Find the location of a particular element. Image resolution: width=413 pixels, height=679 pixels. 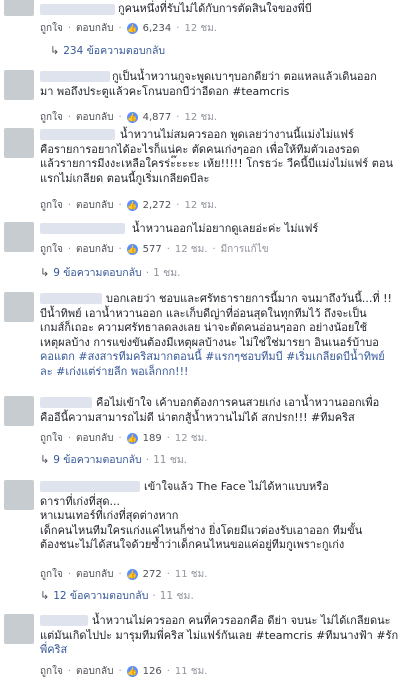

comment-time: 11 ชม. is located at coordinates (191, 574).